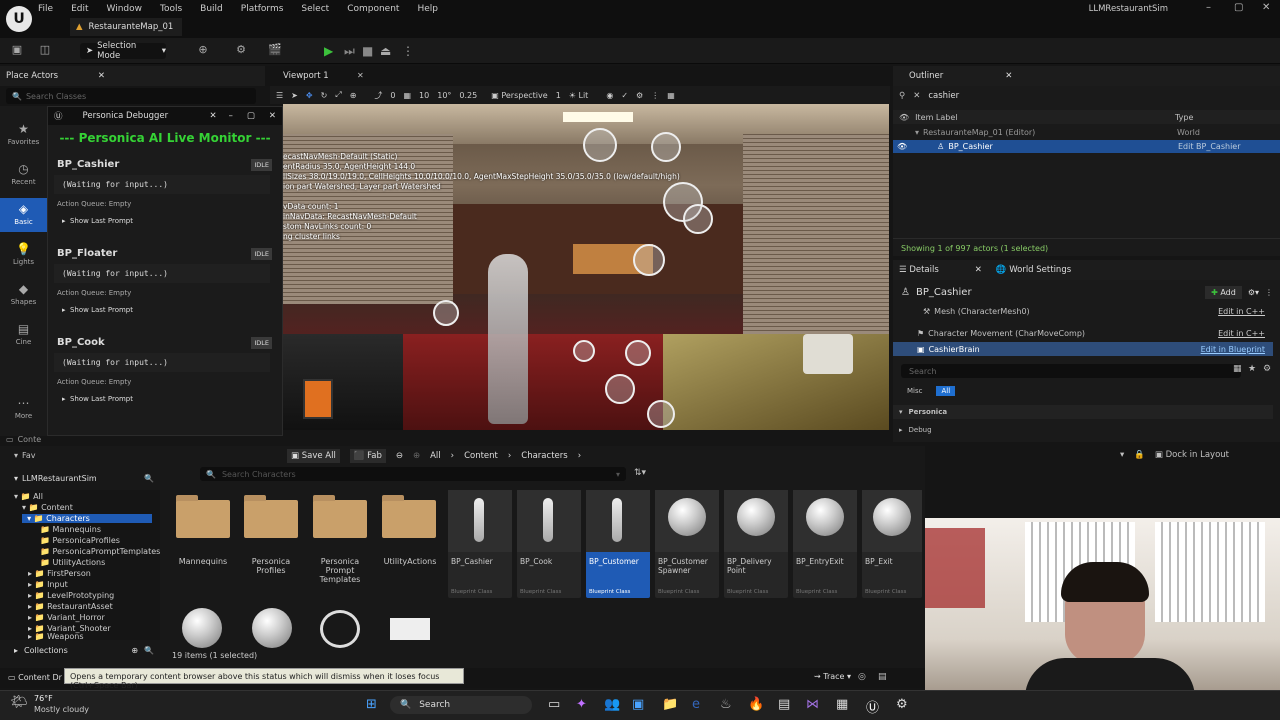 Image resolution: width=1280 pixels, height=720 pixels. What do you see at coordinates (211, 9) in the screenshot?
I see `menu-build: Build` at bounding box center [211, 9].